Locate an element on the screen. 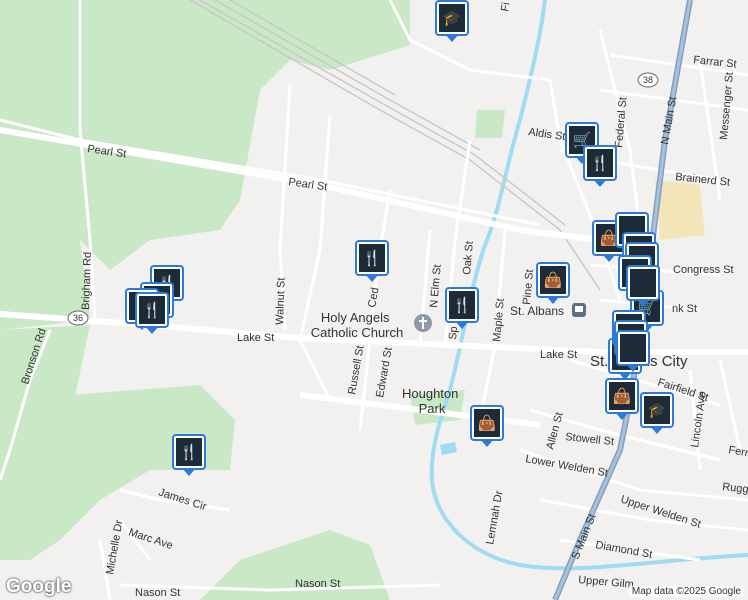  church-icon is located at coordinates (423, 323).